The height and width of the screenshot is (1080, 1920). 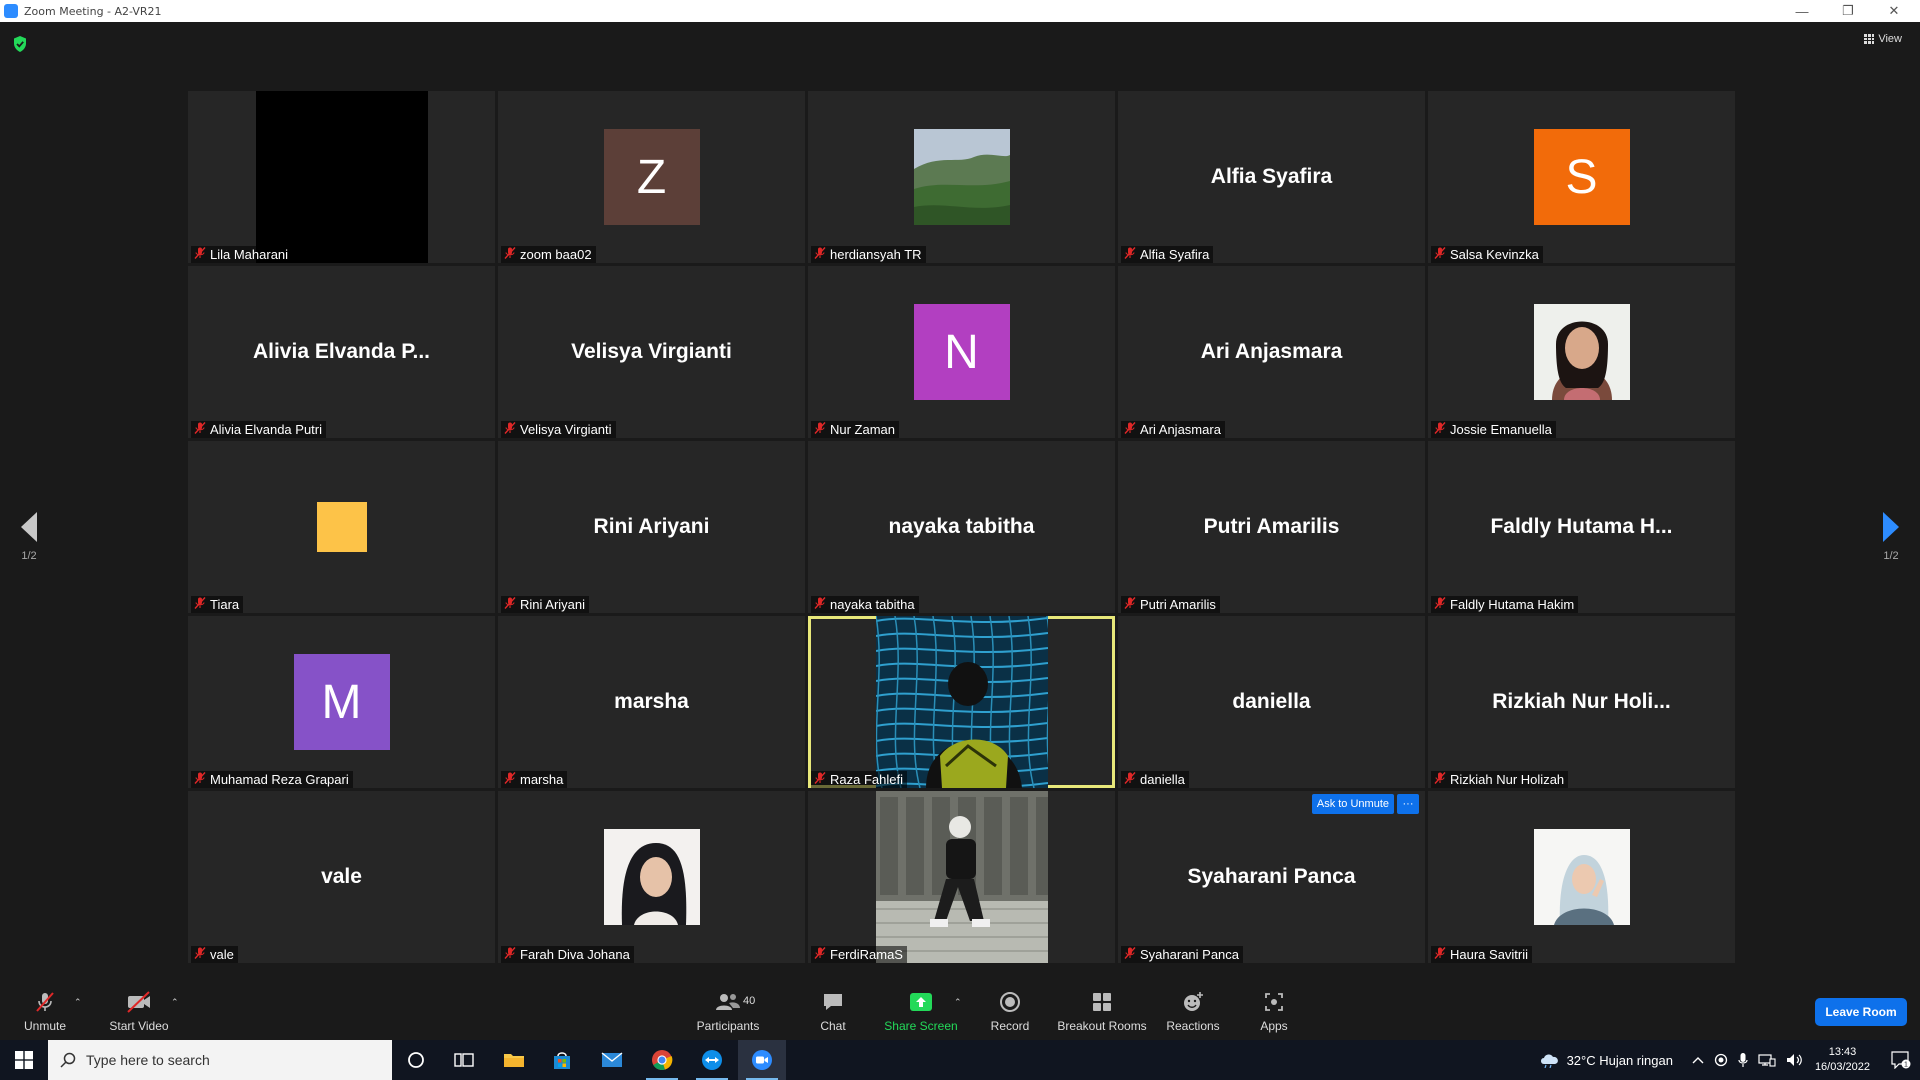 I want to click on grid-view-icon, so click(x=1869, y=39).